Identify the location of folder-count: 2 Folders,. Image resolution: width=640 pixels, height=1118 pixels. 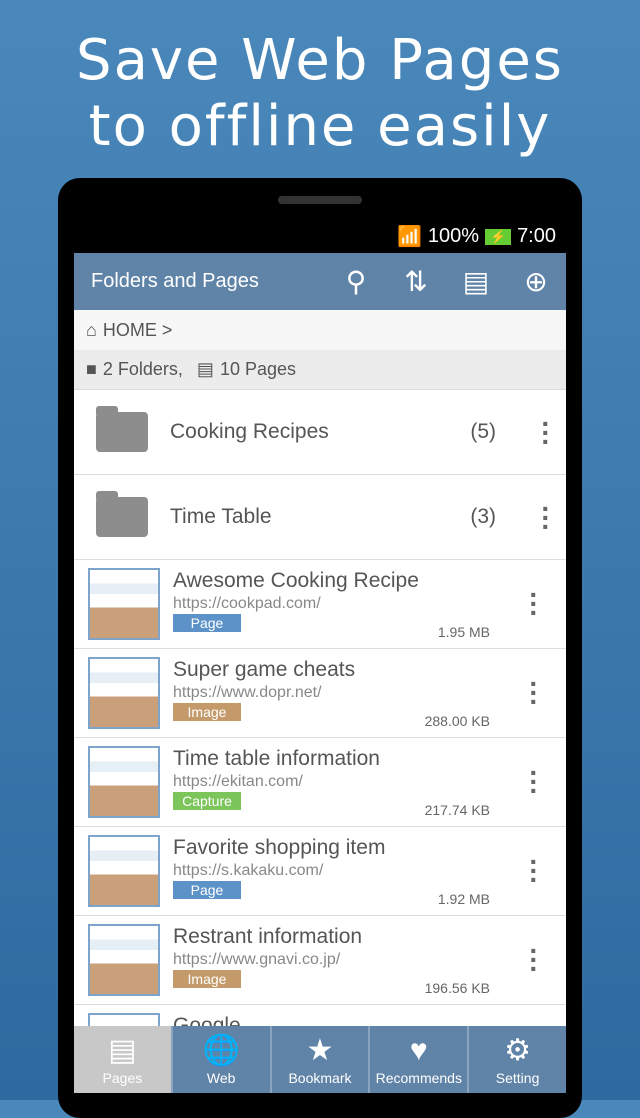
(142, 369).